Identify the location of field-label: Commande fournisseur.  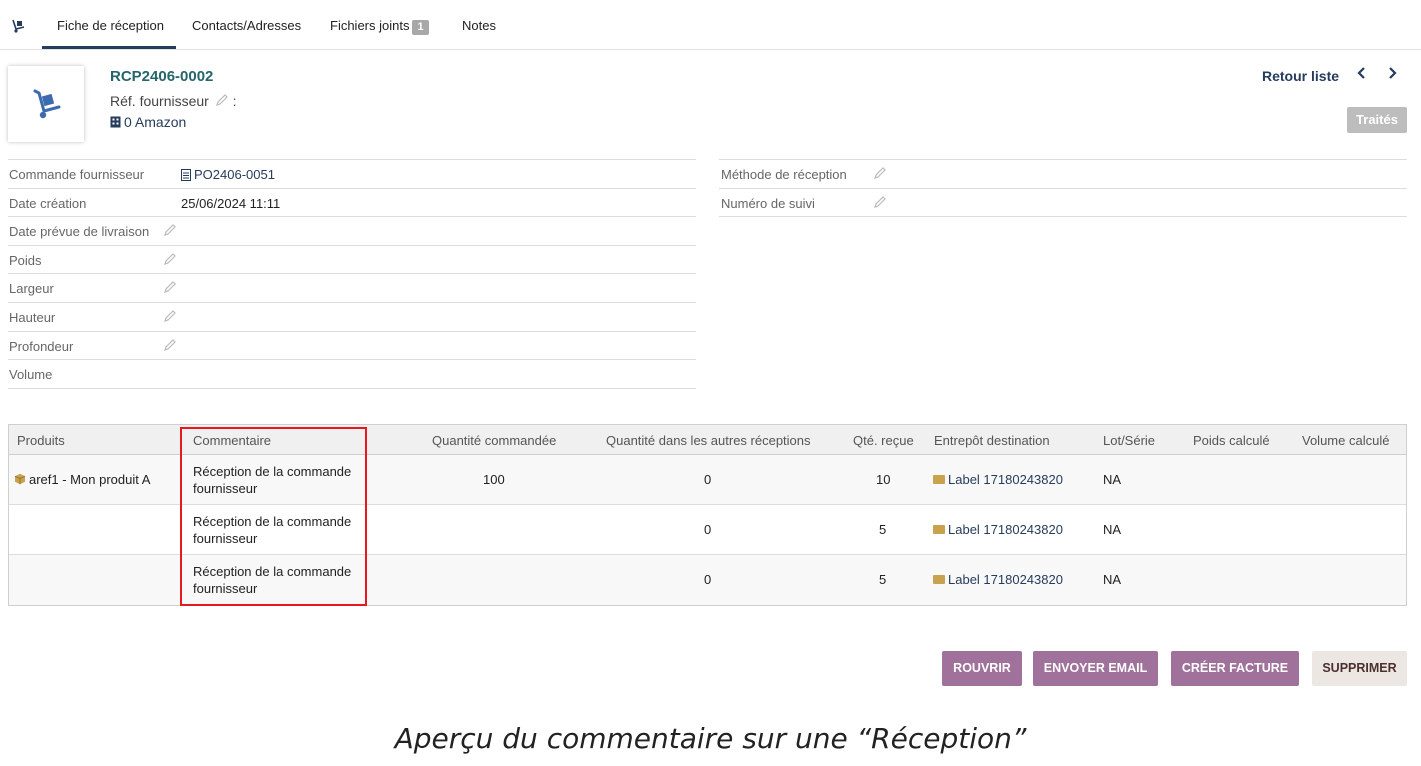
(77, 174).